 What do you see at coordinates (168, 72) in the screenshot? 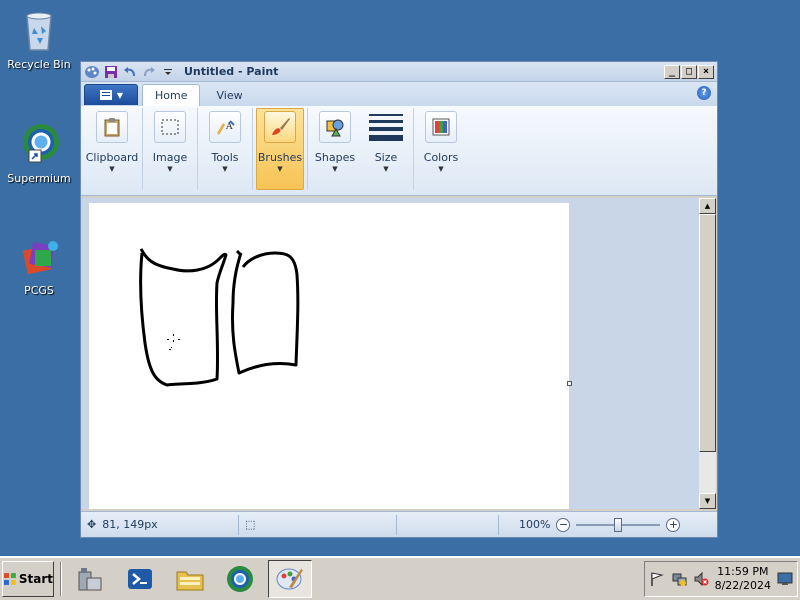
I see `customize-qat-icon` at bounding box center [168, 72].